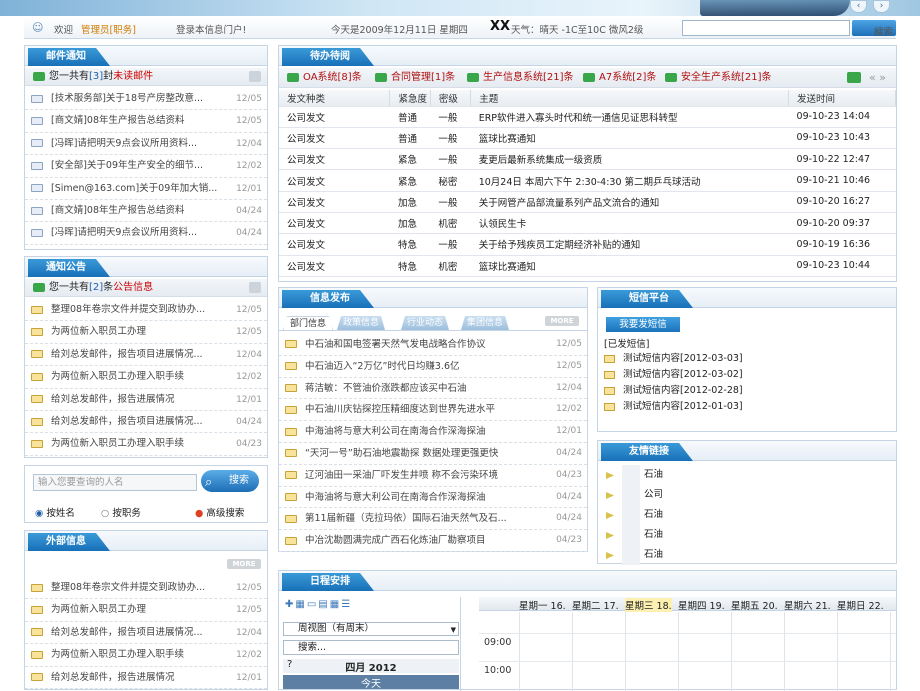 The image size is (920, 691). What do you see at coordinates (673, 373) in the screenshot?
I see `sms-item: 测试短信内容[2012-03-02]` at bounding box center [673, 373].